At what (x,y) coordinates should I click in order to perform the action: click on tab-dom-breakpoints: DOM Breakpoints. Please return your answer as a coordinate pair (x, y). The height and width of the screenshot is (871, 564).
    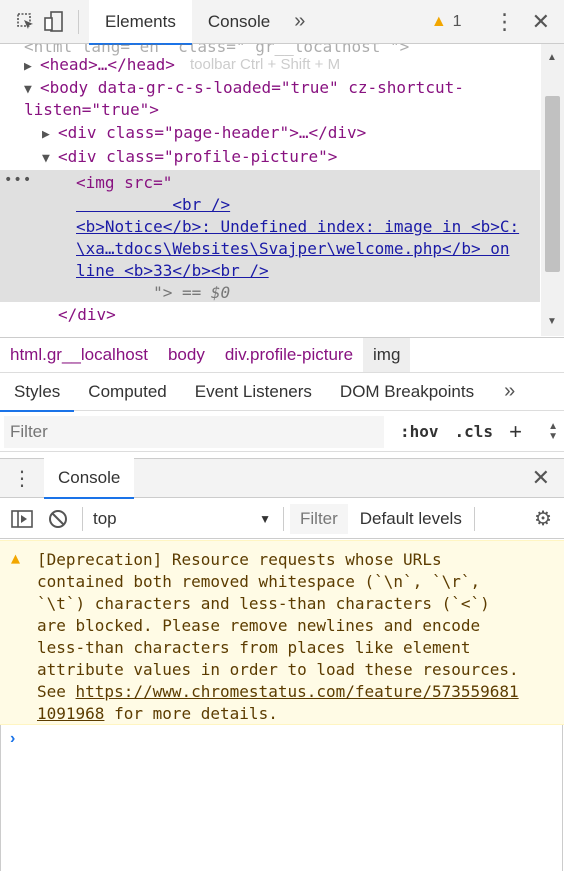
    Looking at the image, I should click on (407, 392).